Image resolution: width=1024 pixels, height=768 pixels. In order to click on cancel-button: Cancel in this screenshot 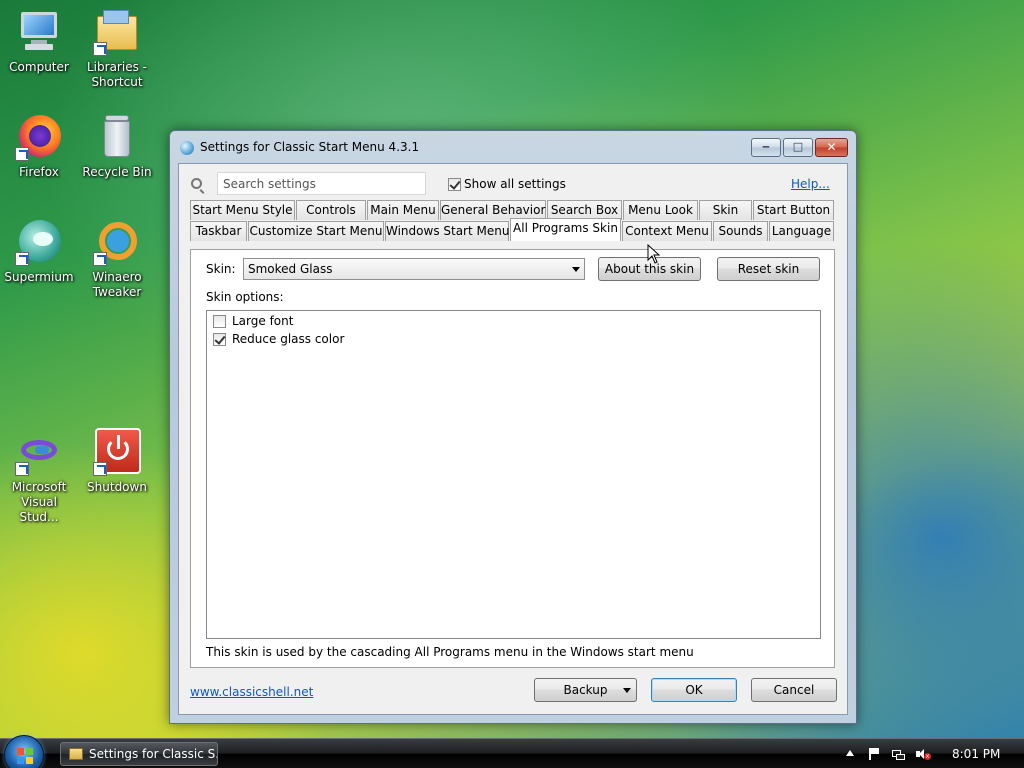, I will do `click(794, 690)`.